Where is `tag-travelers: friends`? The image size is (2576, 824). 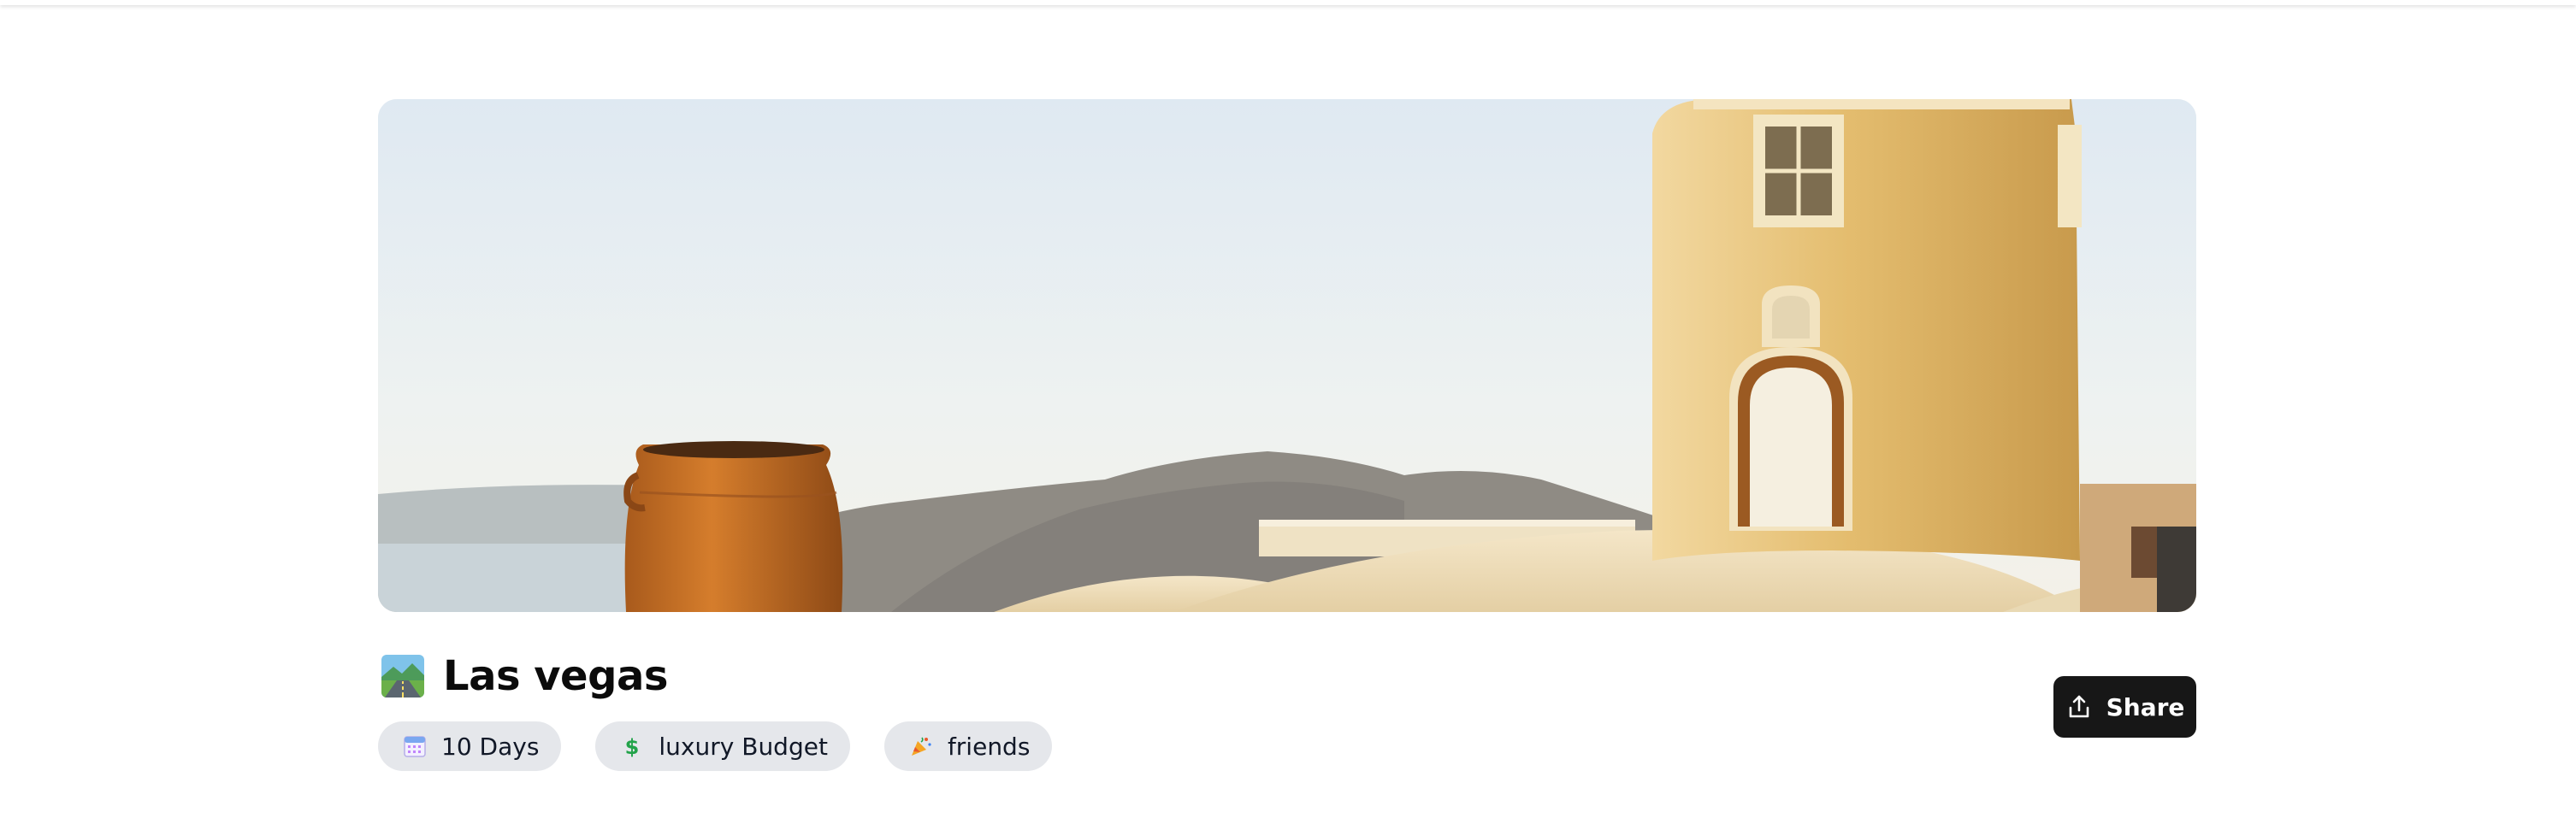
tag-travelers: friends is located at coordinates (968, 746).